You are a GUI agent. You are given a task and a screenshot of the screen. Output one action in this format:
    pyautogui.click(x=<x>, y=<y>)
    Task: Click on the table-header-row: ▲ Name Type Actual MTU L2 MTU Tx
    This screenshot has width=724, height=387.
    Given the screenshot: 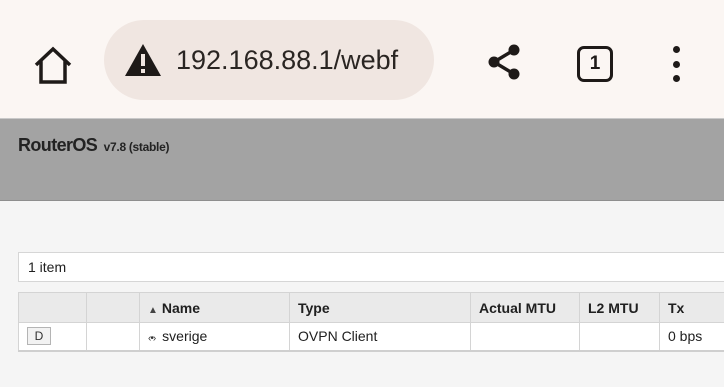 What is the action you would take?
    pyautogui.click(x=371, y=307)
    